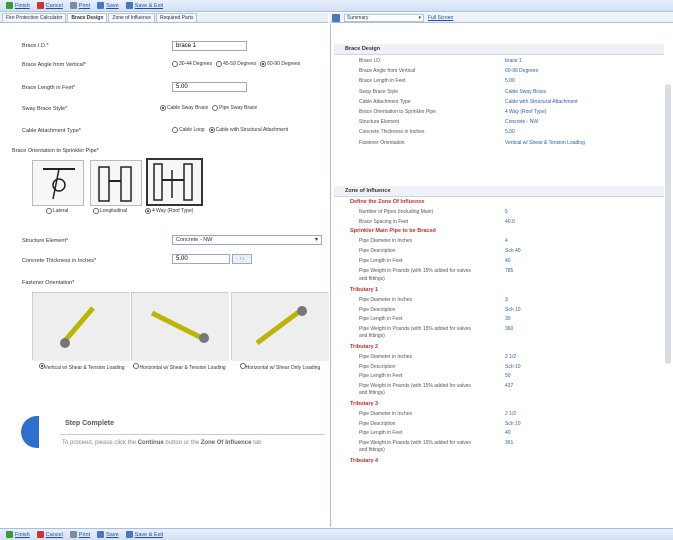 This screenshot has height=540, width=673. What do you see at coordinates (280, 326) in the screenshot?
I see `fastener-horizontal-shear-only-image` at bounding box center [280, 326].